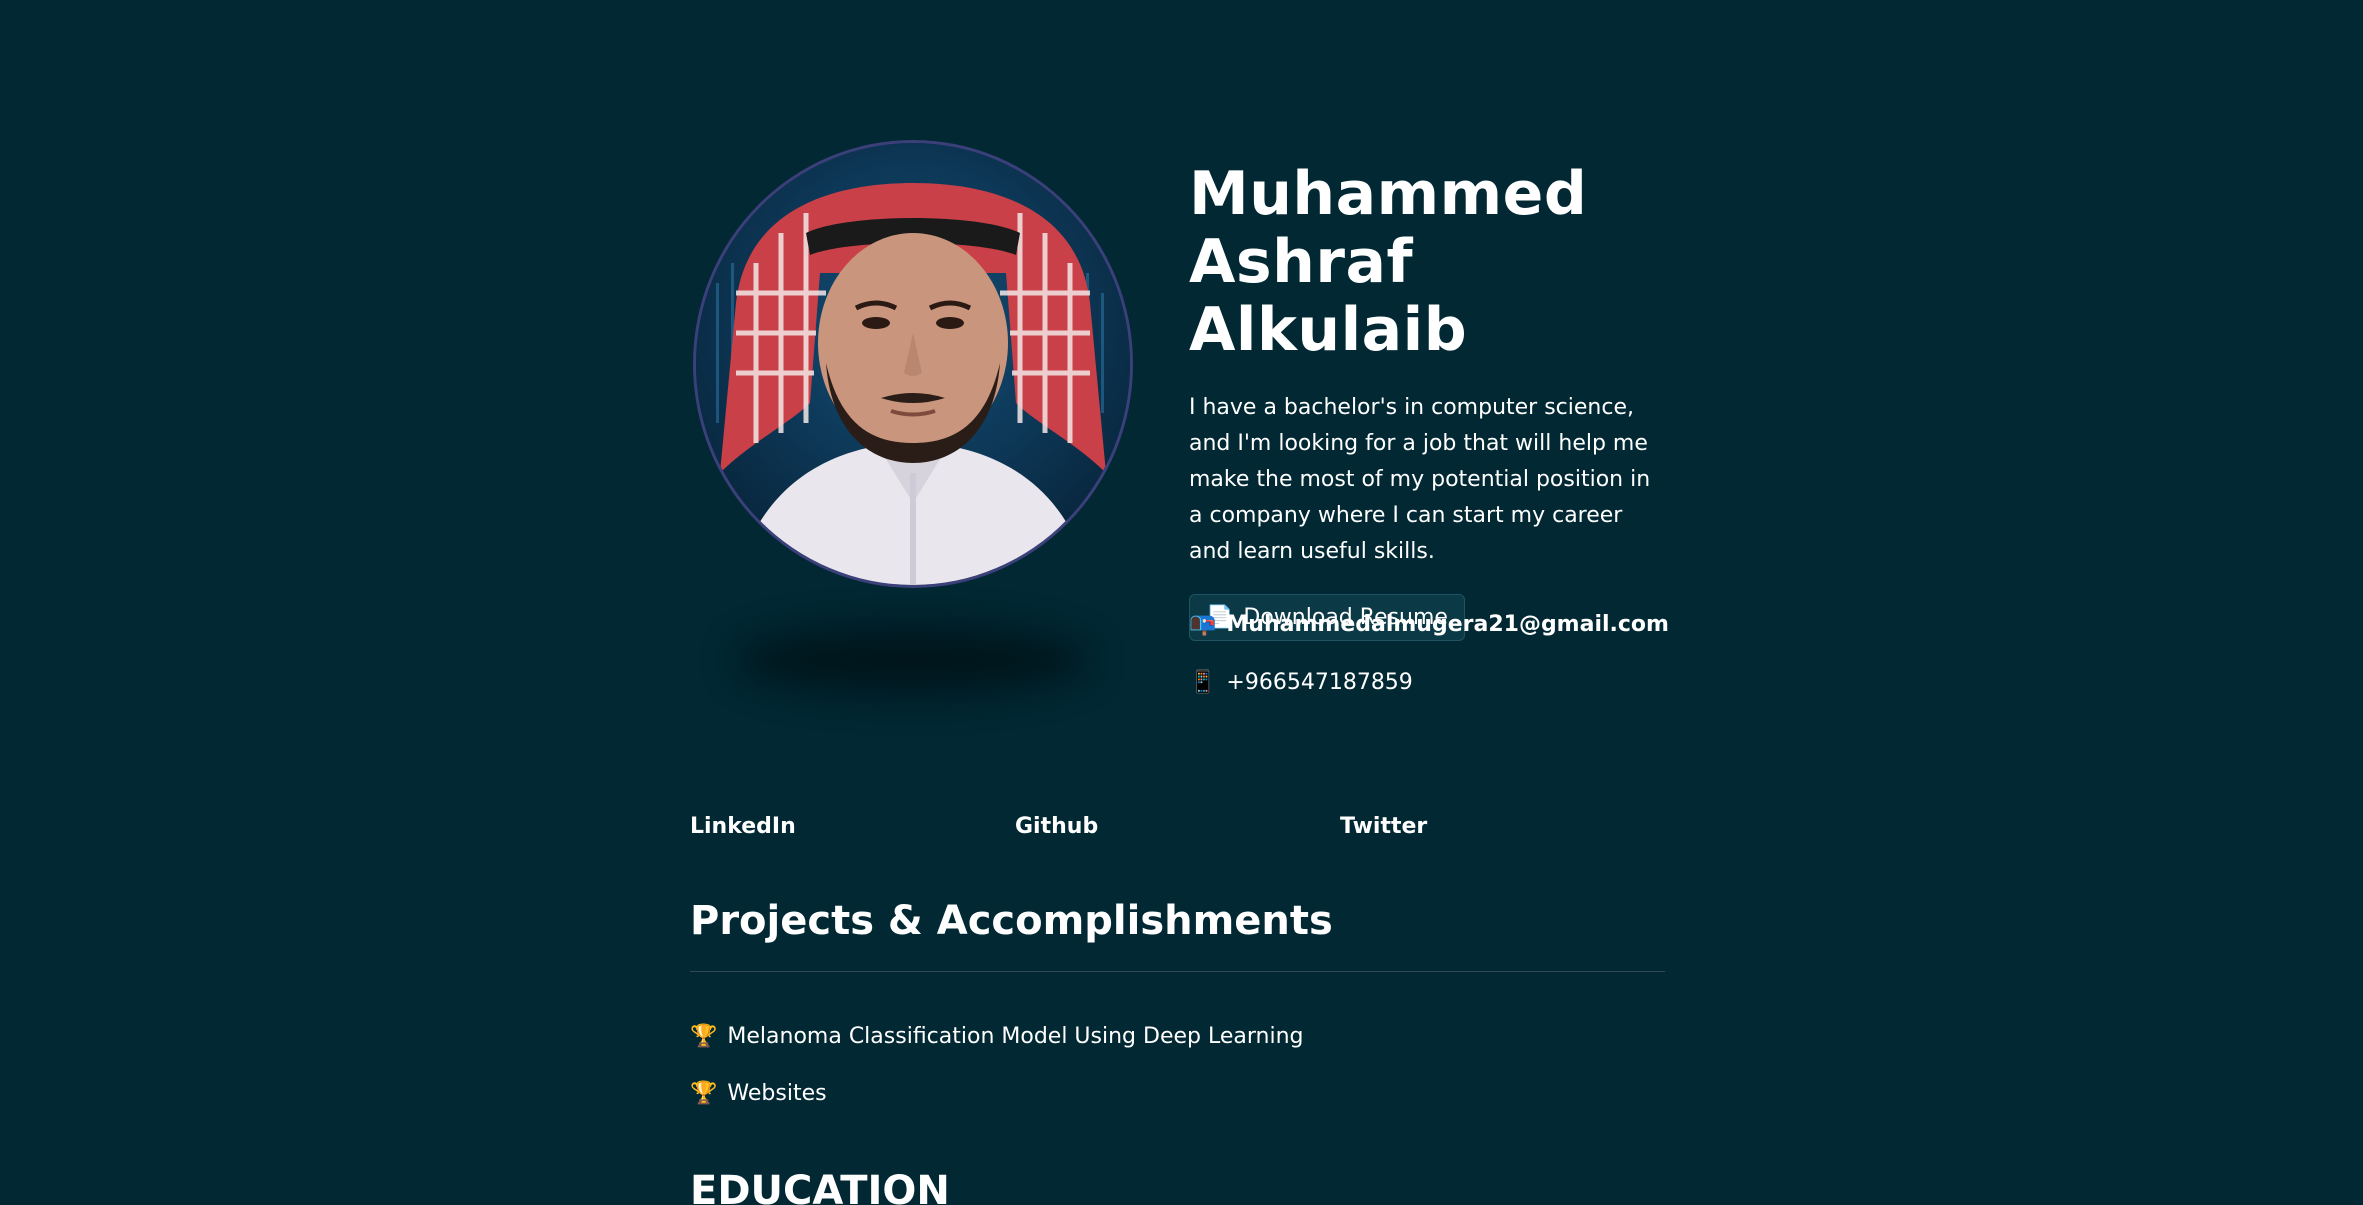 The width and height of the screenshot is (2363, 1205). What do you see at coordinates (1447, 624) in the screenshot?
I see `email-address: Muhammedalmugera21@gmail.com` at bounding box center [1447, 624].